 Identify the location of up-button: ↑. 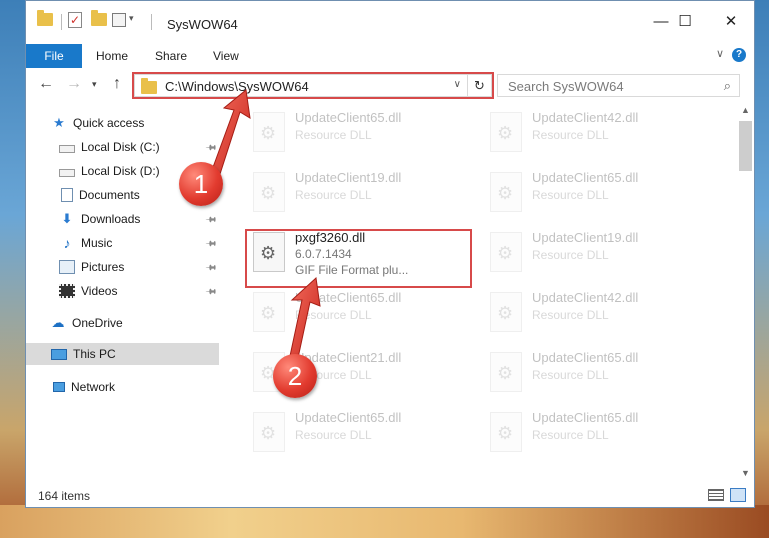
(117, 84).